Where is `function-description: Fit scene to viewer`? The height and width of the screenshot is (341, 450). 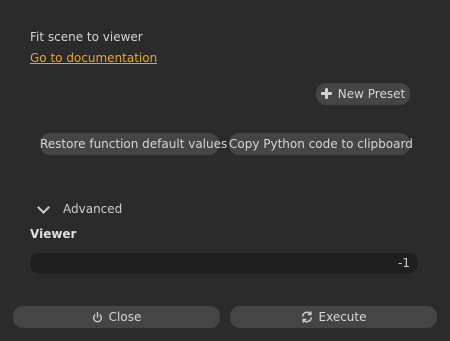 function-description: Fit scene to viewer is located at coordinates (86, 37).